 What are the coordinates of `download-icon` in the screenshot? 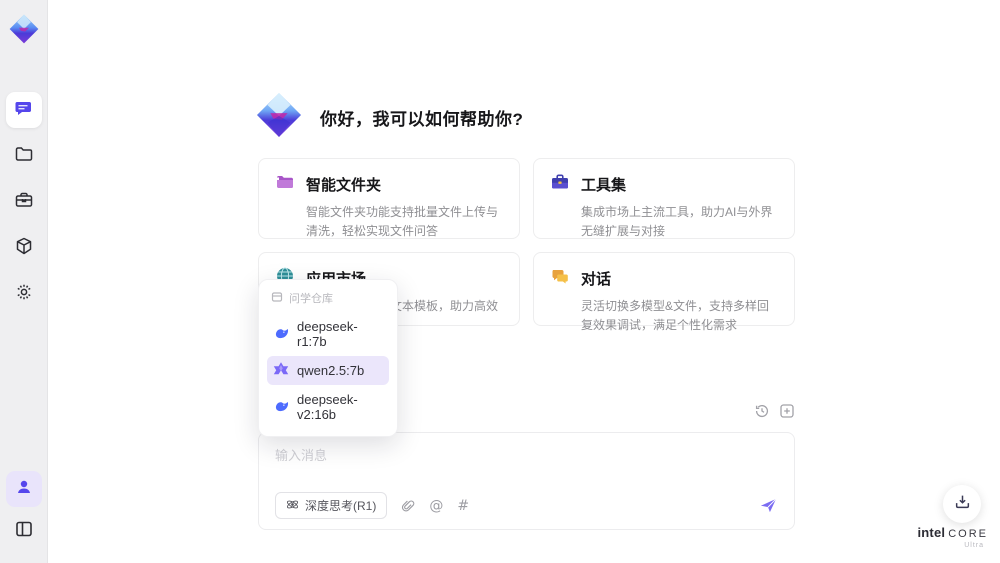 It's located at (962, 504).